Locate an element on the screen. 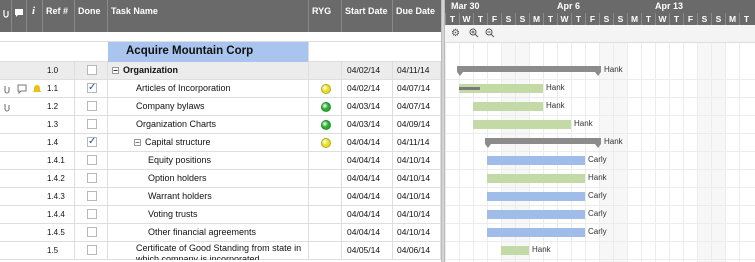 Image resolution: width=755 pixels, height=262 pixels. ref-cell: 1.3 is located at coordinates (59, 125).